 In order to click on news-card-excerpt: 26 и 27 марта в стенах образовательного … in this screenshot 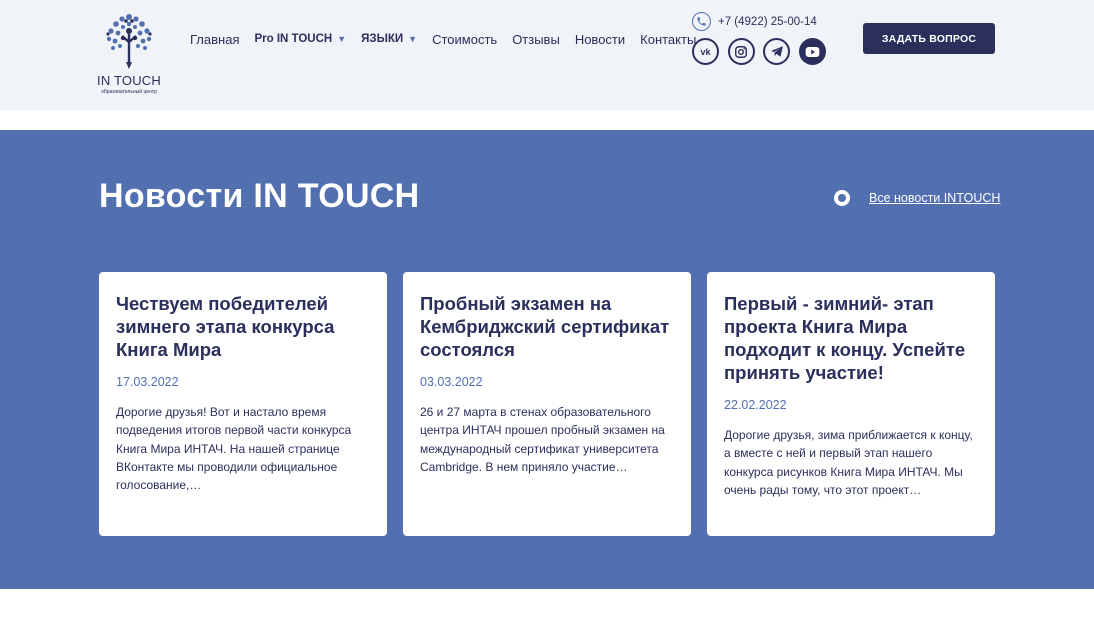, I will do `click(542, 439)`.